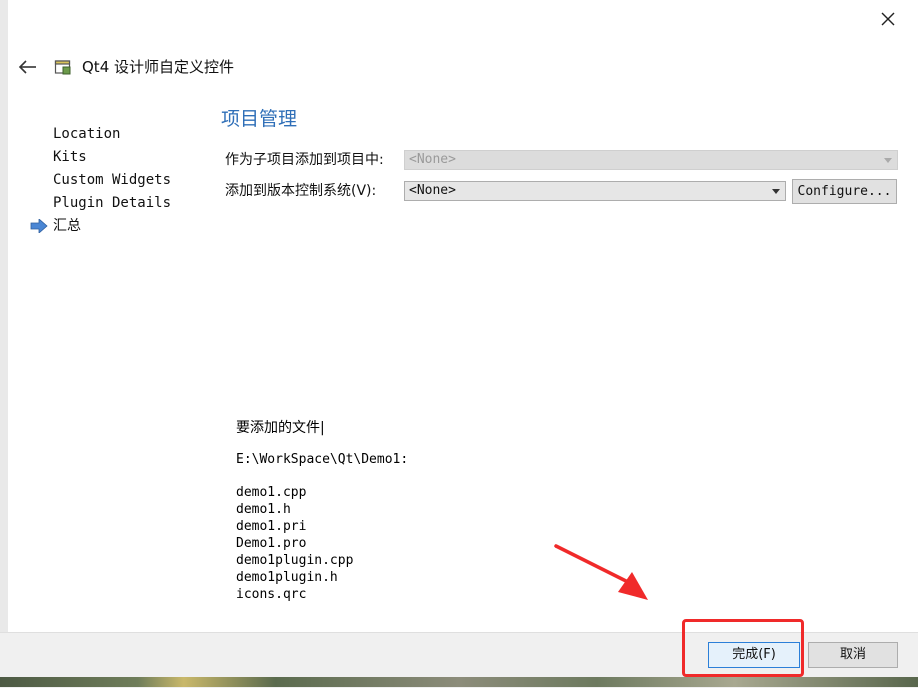 This screenshot has height=688, width=918. I want to click on files-heading: 要添加的文件|, so click(280, 428).